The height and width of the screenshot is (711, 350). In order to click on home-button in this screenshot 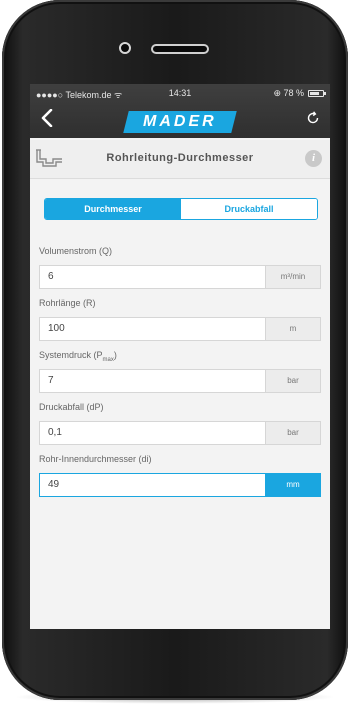, I will do `click(177, 659)`.